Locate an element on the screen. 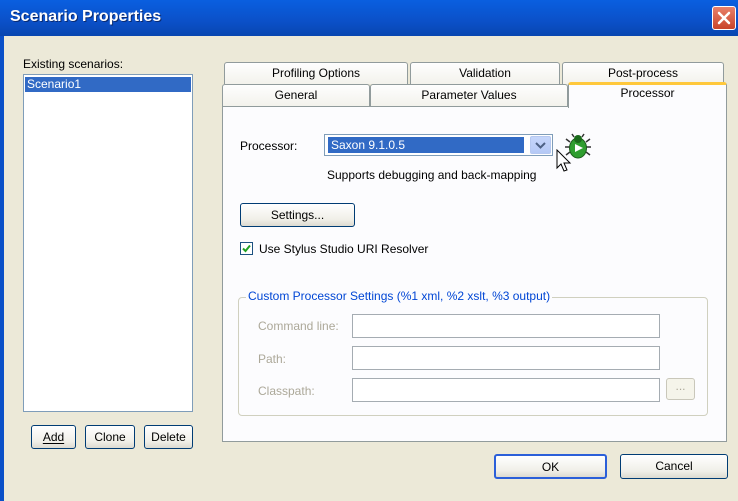 Image resolution: width=738 pixels, height=501 pixels. title-bar: Scenario Properties is located at coordinates (369, 18).